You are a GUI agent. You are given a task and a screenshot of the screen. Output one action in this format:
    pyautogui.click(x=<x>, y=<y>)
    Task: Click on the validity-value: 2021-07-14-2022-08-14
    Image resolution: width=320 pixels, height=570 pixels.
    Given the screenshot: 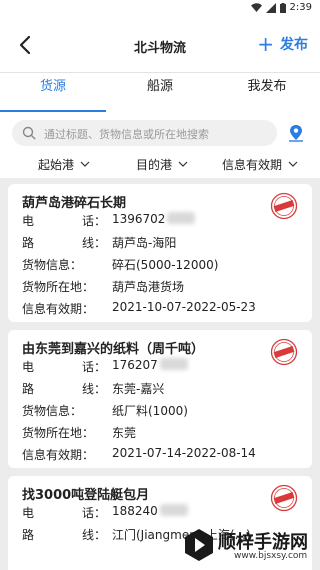 What is the action you would take?
    pyautogui.click(x=184, y=453)
    